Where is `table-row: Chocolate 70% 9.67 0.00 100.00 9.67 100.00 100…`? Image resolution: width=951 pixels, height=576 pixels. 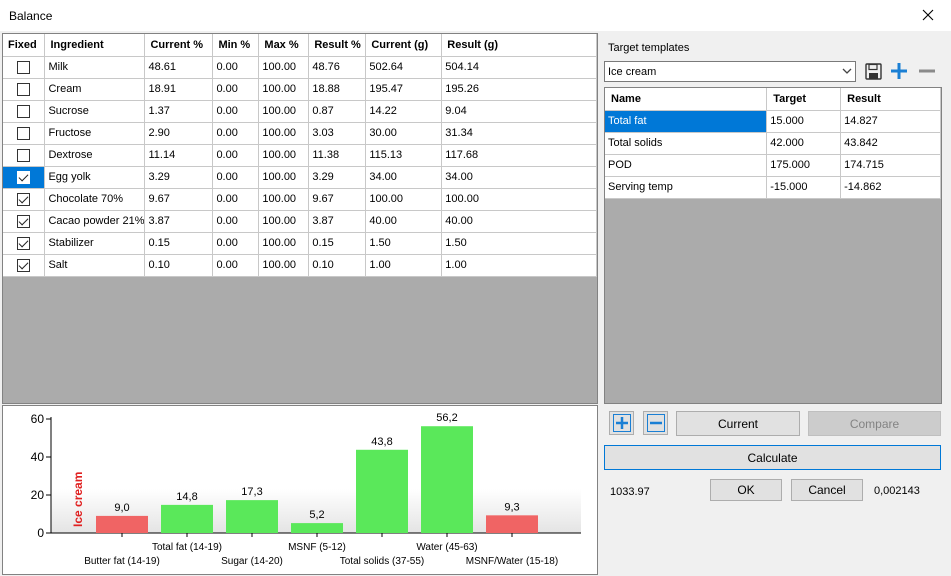
table-row: Chocolate 70% 9.67 0.00 100.00 9.67 100.00 100… is located at coordinates (300, 199).